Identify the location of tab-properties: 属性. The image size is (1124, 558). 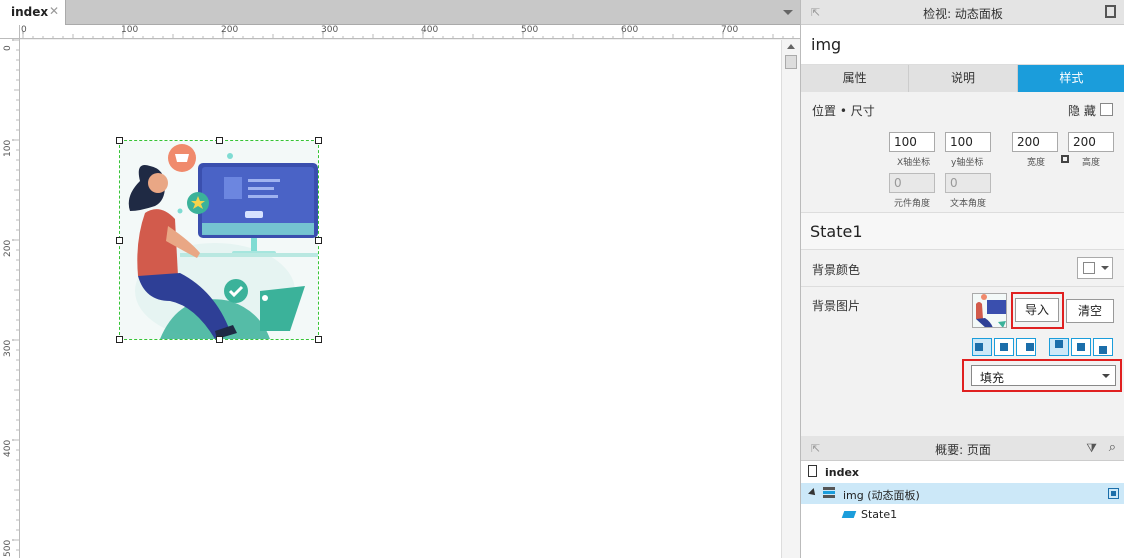
(855, 78).